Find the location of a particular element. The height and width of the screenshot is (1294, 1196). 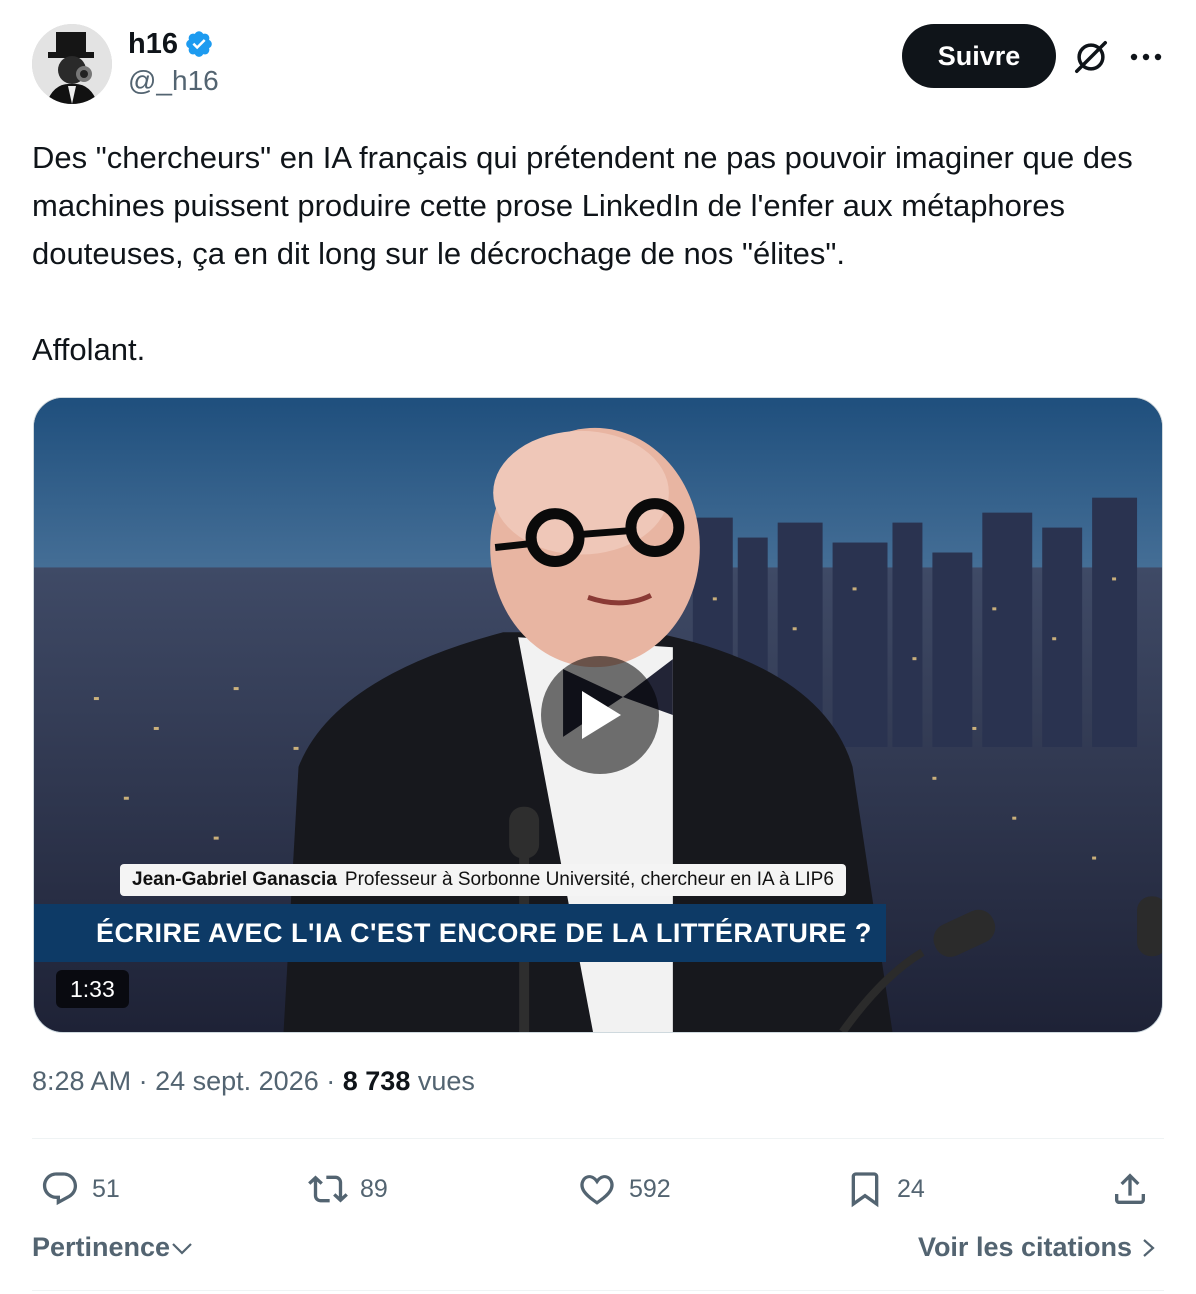

share-button is located at coordinates (1136, 1189).